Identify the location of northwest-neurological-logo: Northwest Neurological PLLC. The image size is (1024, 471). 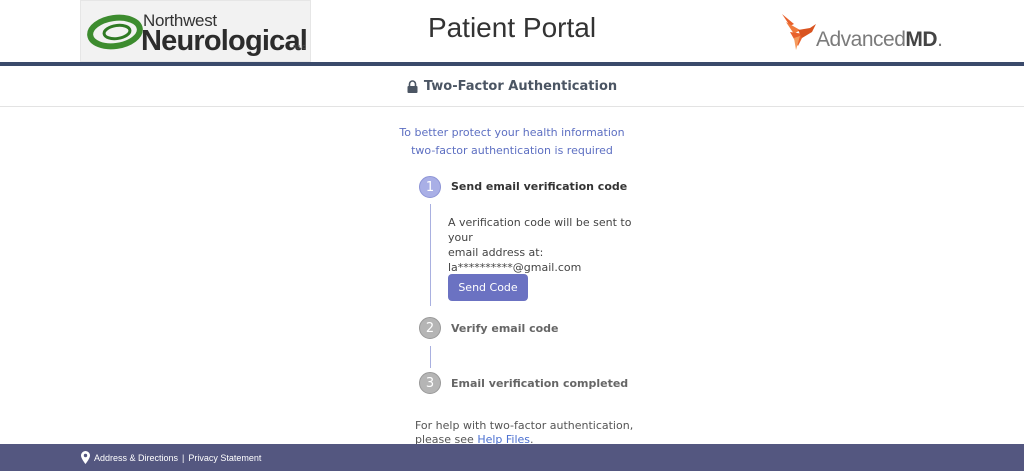
(195, 31).